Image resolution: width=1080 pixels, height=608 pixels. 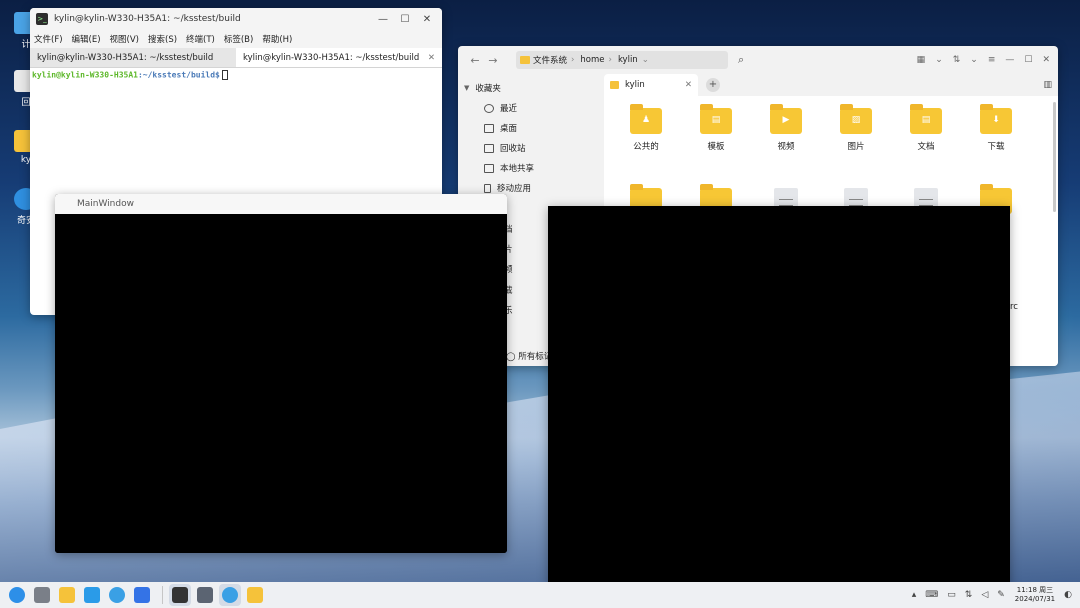 I want to click on sidebar-item-recent: 最近, so click(x=531, y=108).